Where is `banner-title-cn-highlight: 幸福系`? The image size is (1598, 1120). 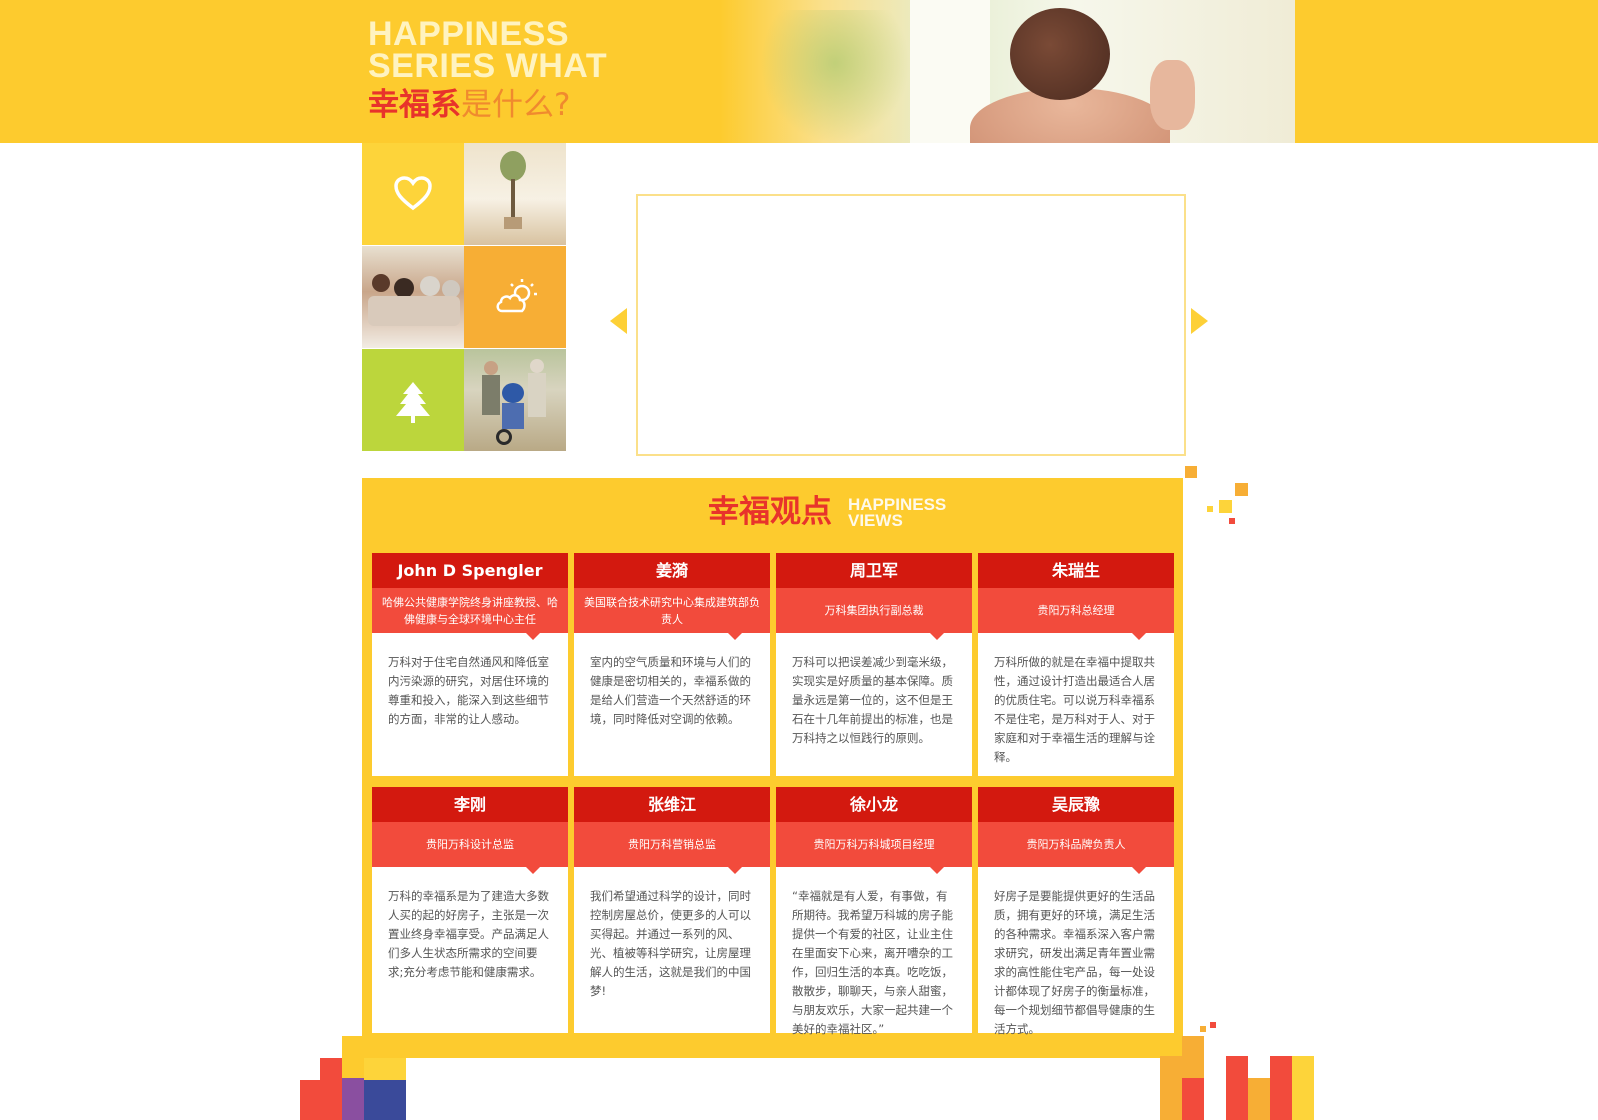
banner-title-cn-highlight: 幸福系 is located at coordinates (414, 105).